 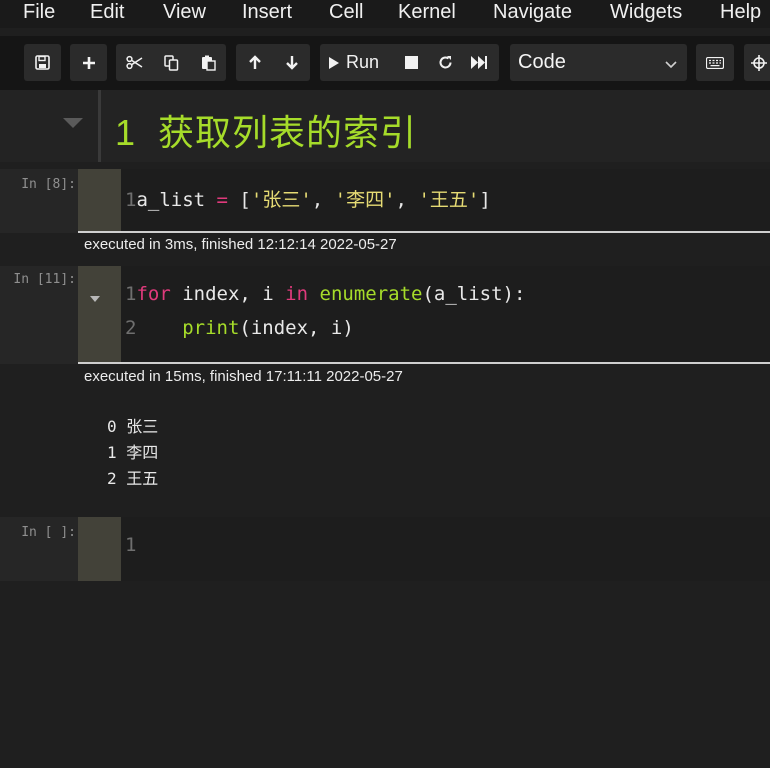 I want to click on insert-cell-button, so click(x=88, y=62).